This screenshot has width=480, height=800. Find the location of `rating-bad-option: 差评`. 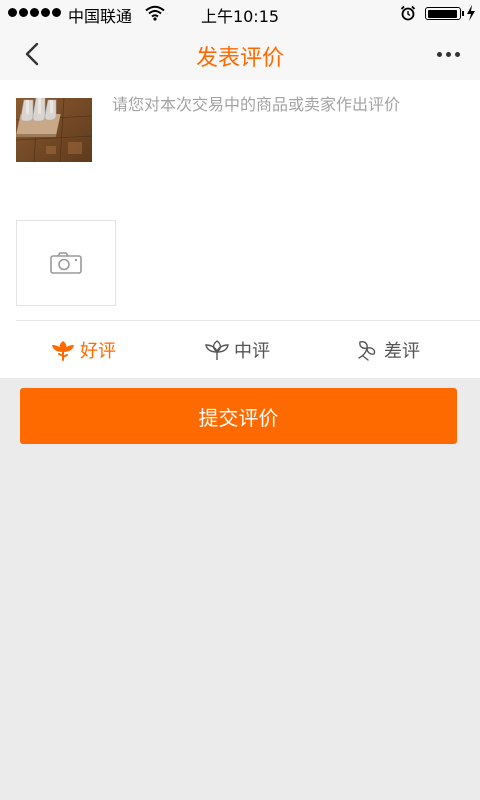

rating-bad-option: 差评 is located at coordinates (387, 350).